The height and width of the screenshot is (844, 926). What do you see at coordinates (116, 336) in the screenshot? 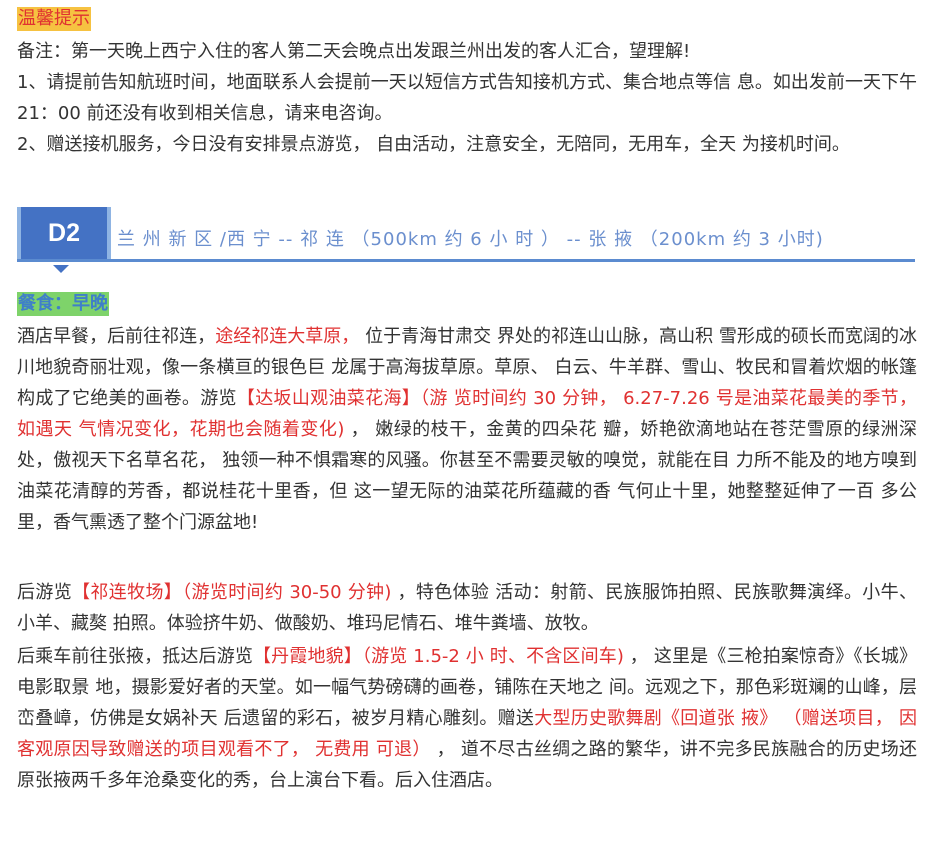
I see `paragraph-text: 酒店早餐，后前往祁连，` at bounding box center [116, 336].